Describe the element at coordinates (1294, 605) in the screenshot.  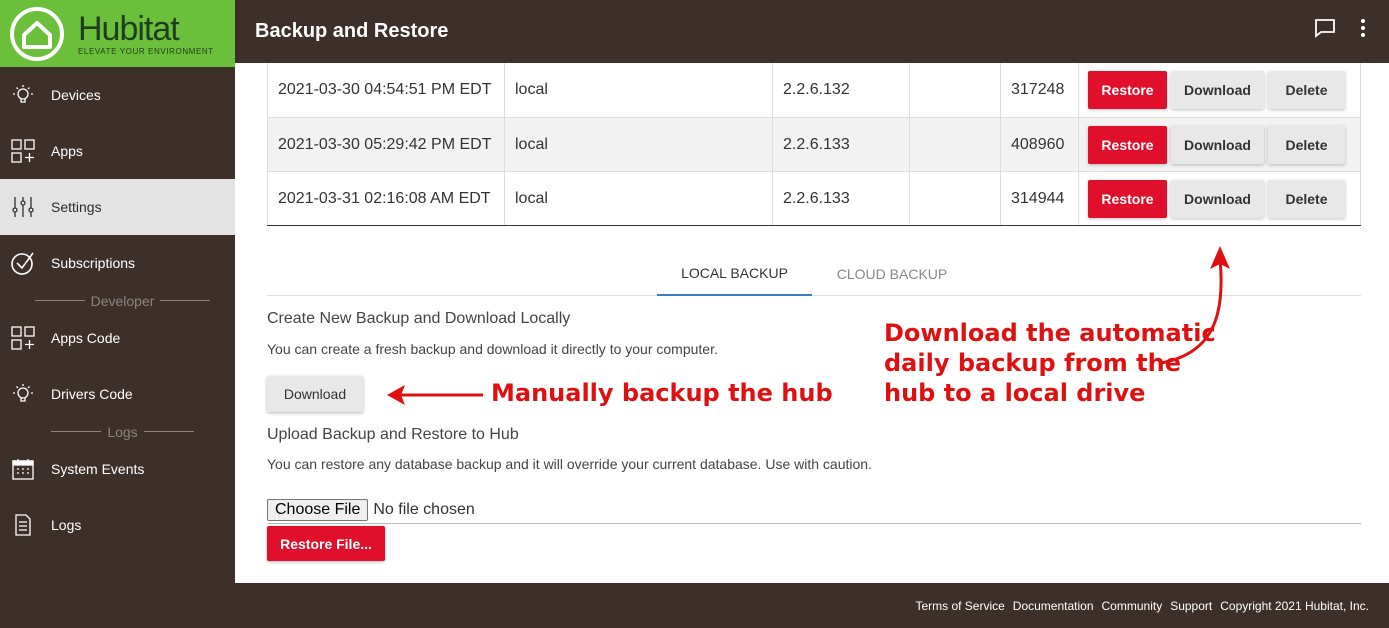
I see `footer-copyright: Copyright 2021 Hubitat, Inc.` at that location.